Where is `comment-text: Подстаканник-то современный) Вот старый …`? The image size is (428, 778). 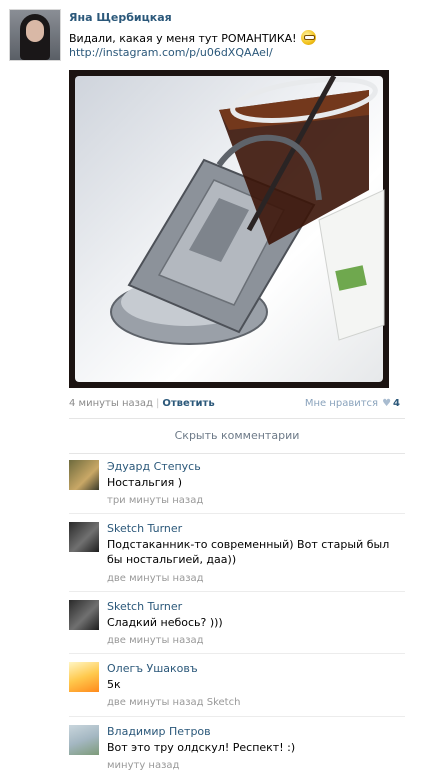
comment-text: Подстаканник-то современный) Вот старый … is located at coordinates (248, 552).